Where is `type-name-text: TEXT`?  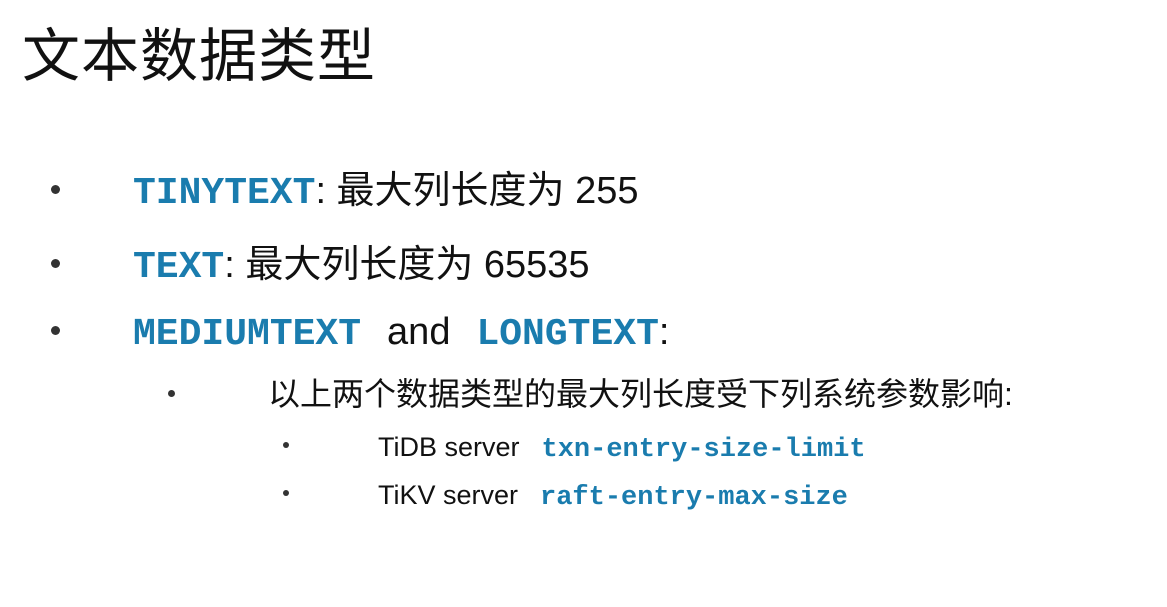 type-name-text: TEXT is located at coordinates (179, 267).